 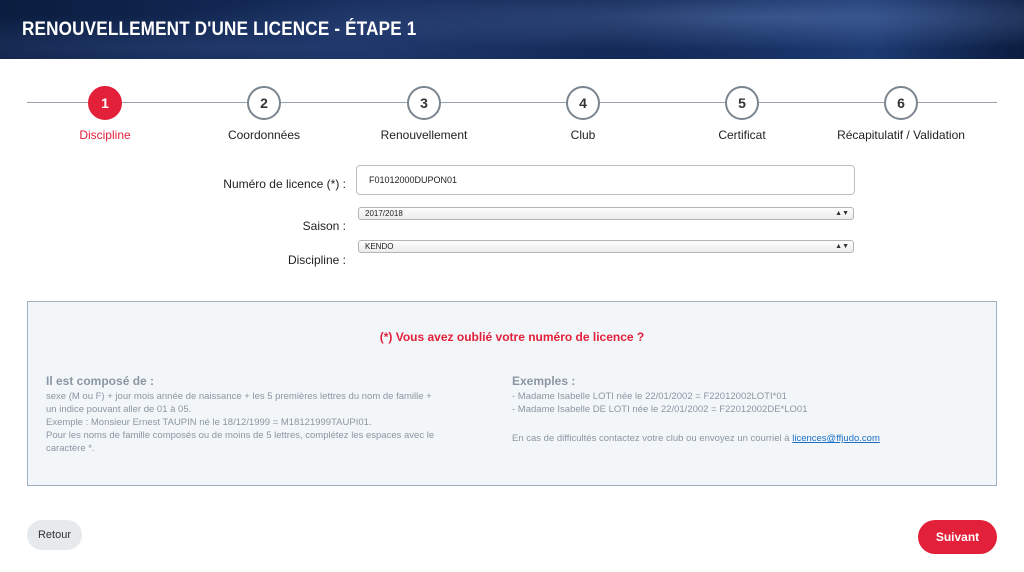 I want to click on step-number: 6, so click(x=901, y=103).